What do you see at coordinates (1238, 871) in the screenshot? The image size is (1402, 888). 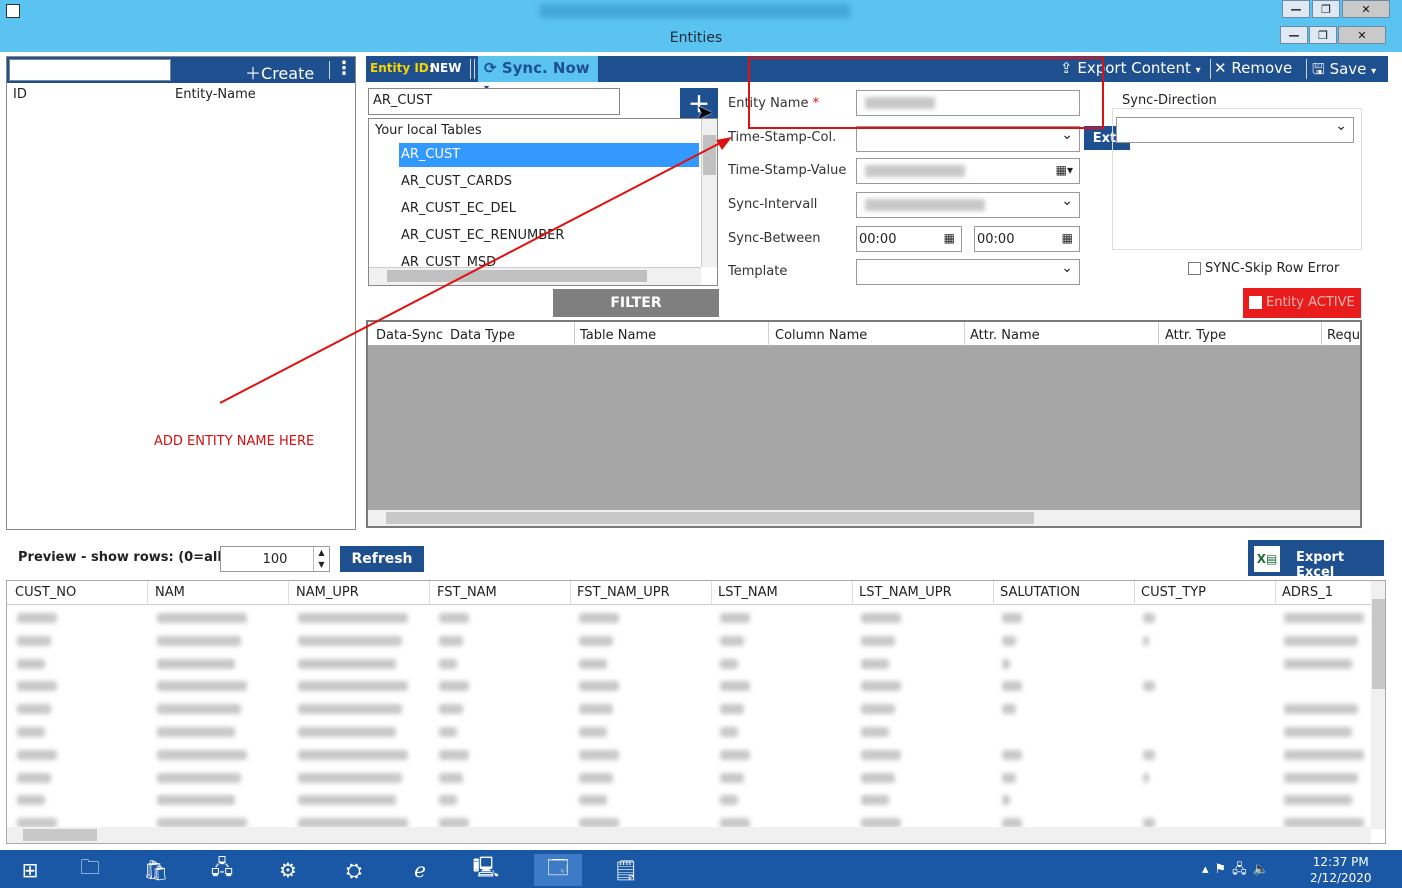 I see `system-tray-icons: ▴⚑🖧🔈` at bounding box center [1238, 871].